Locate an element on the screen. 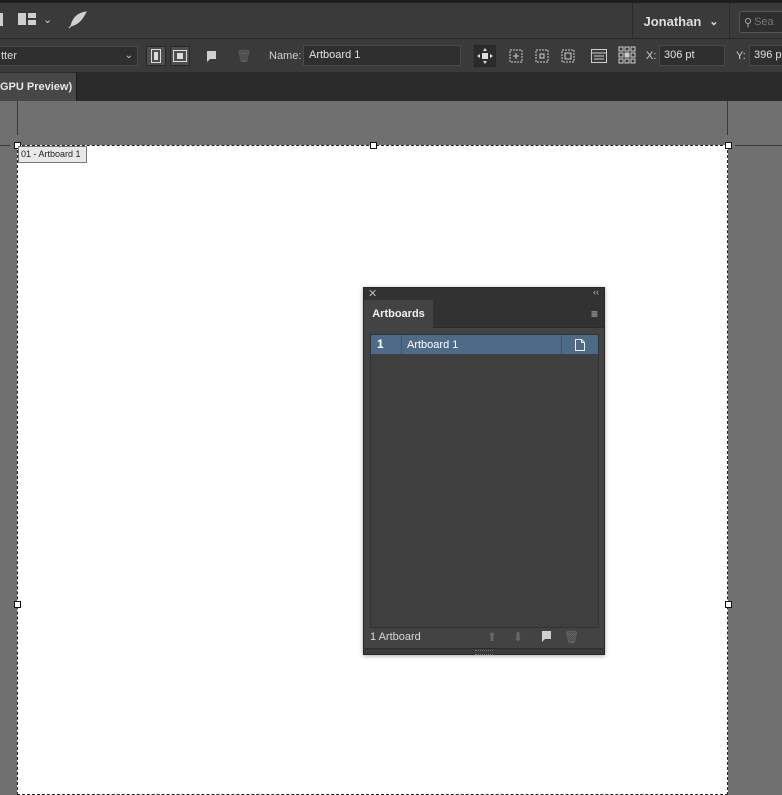 This screenshot has height=795, width=782. resize-handle-right is located at coordinates (728, 604).